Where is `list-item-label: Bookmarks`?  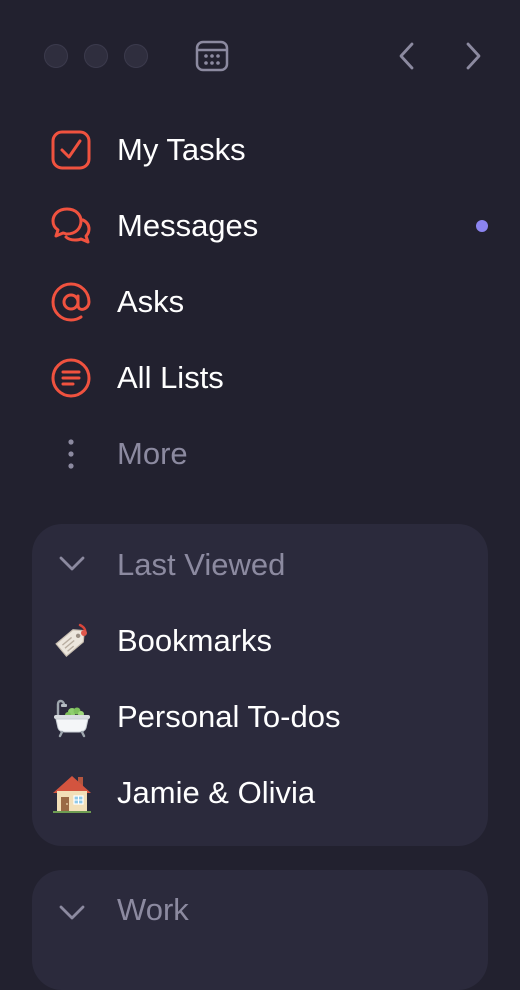
list-item-label: Bookmarks is located at coordinates (195, 640).